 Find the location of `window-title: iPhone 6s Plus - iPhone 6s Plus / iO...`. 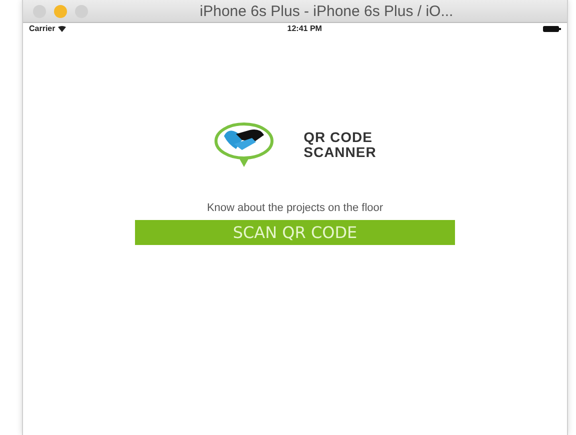

window-title: iPhone 6s Plus - iPhone 6s Plus / iO... is located at coordinates (326, 11).